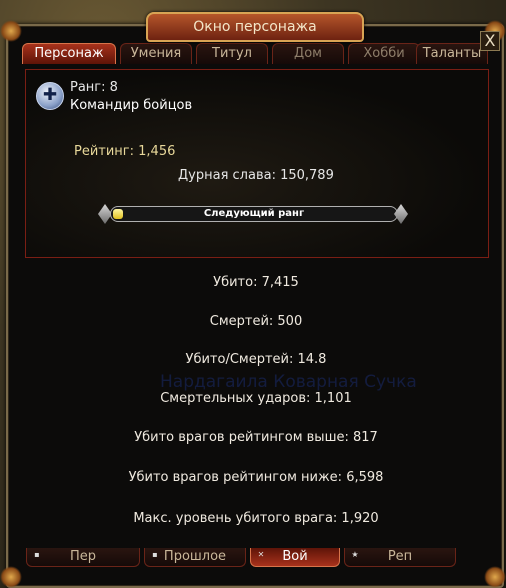 This screenshot has height=588, width=506. Describe the element at coordinates (255, 27) in the screenshot. I see `window-title: Окно персонажа` at that location.